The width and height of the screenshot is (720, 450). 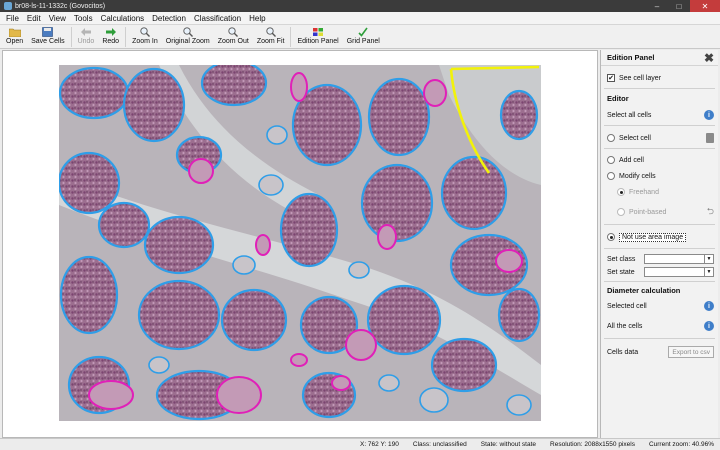 I want to click on undo-button: Undo, so click(x=86, y=37).